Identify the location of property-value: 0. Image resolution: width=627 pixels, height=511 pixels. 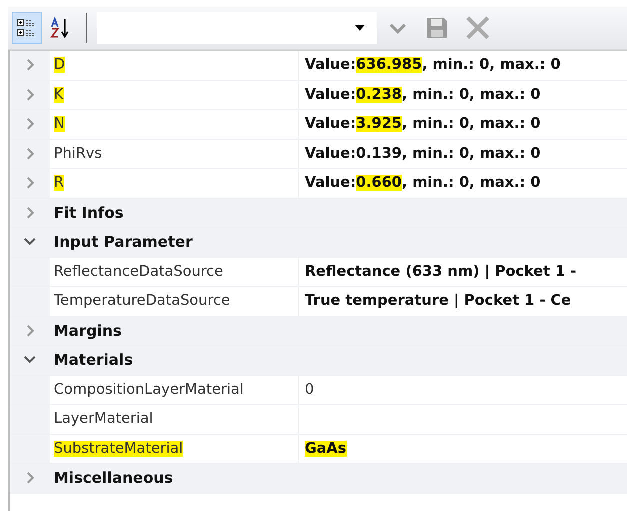
(309, 390).